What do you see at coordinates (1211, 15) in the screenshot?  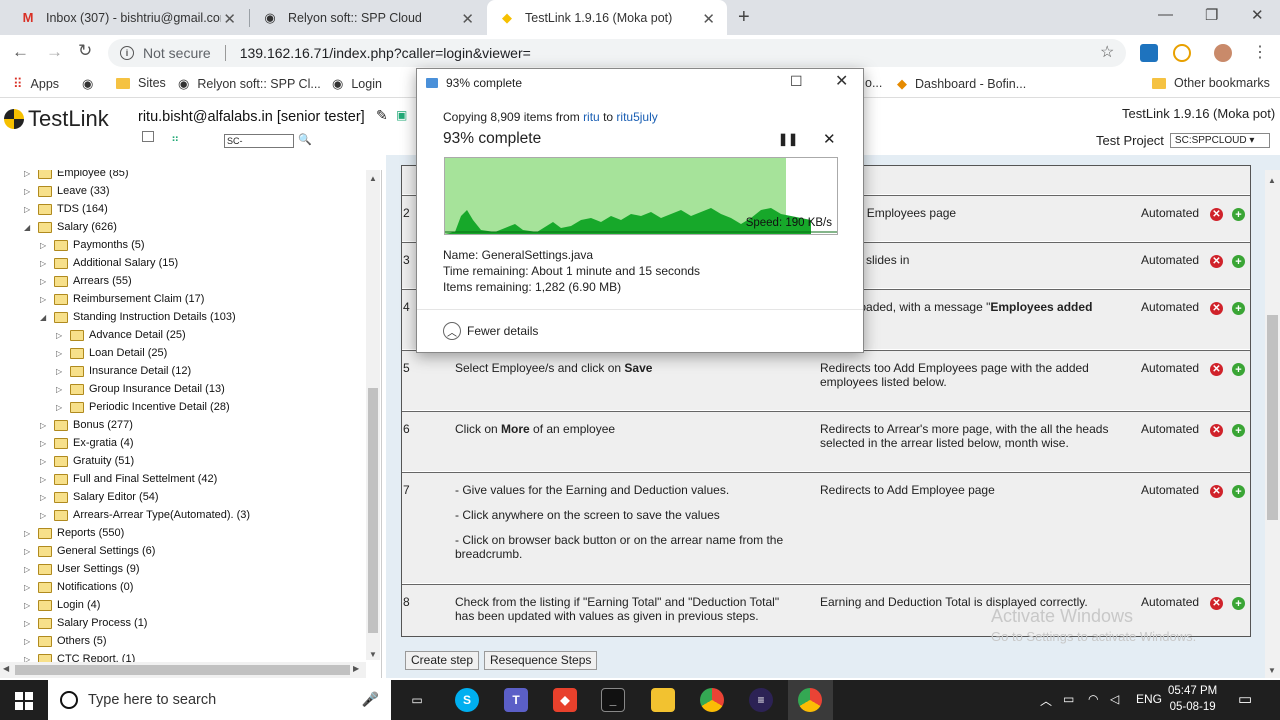 I see `restore-icon: ❐` at bounding box center [1211, 15].